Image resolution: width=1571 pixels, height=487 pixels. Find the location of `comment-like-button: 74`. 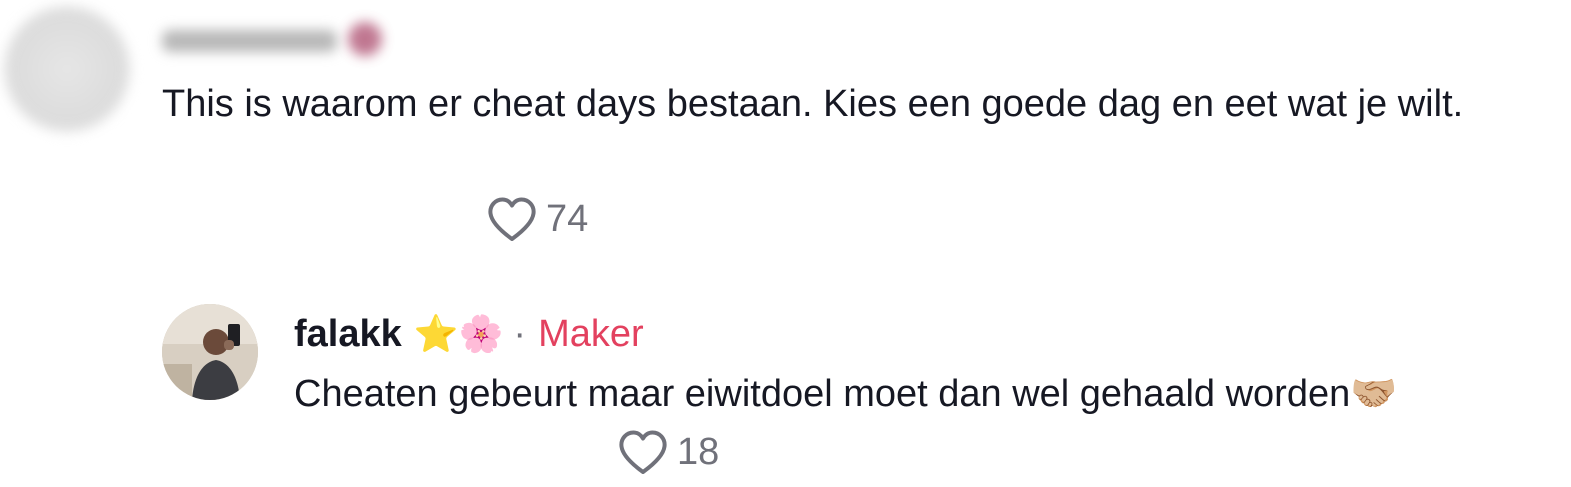

comment-like-button: 74 is located at coordinates (537, 219).